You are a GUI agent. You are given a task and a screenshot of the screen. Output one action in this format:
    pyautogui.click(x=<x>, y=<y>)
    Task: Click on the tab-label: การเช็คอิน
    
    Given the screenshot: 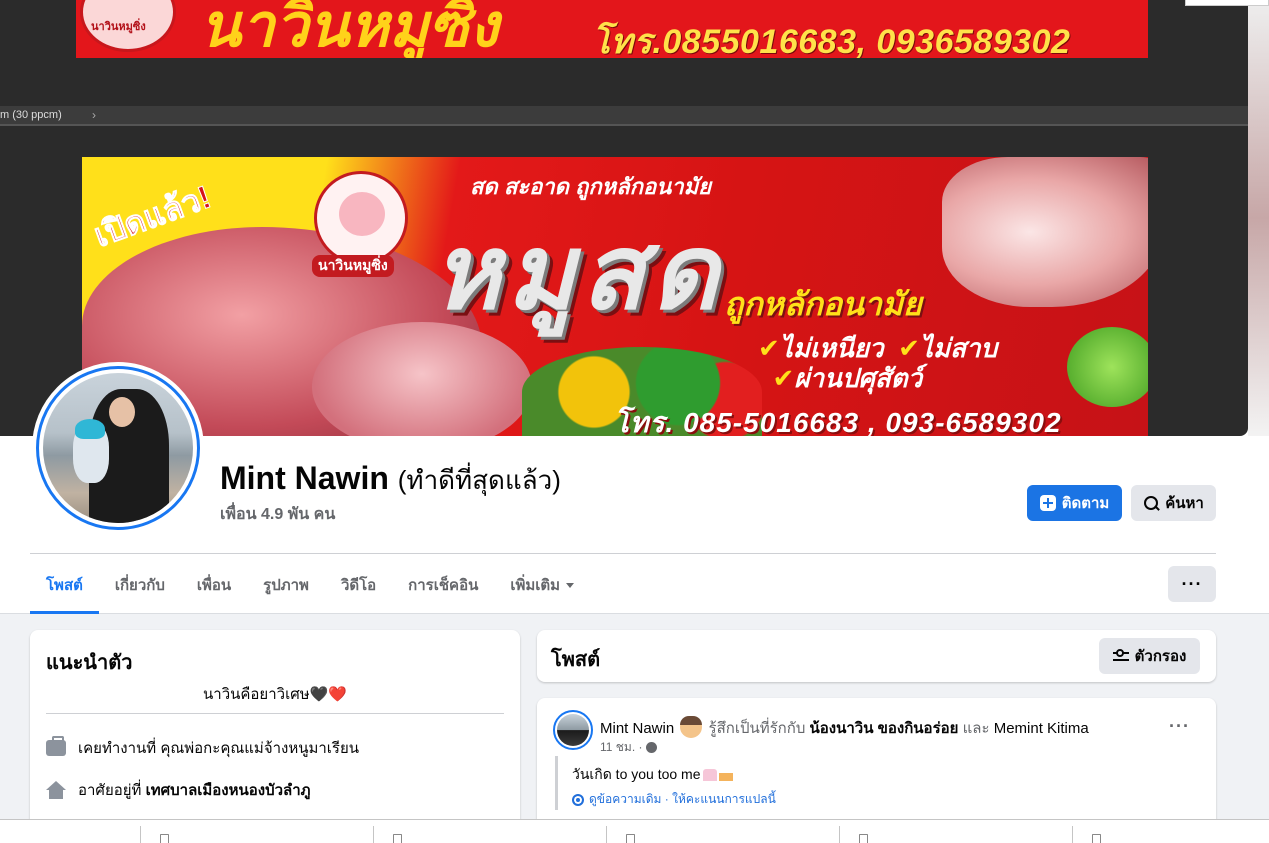 What is the action you would take?
    pyautogui.click(x=443, y=585)
    